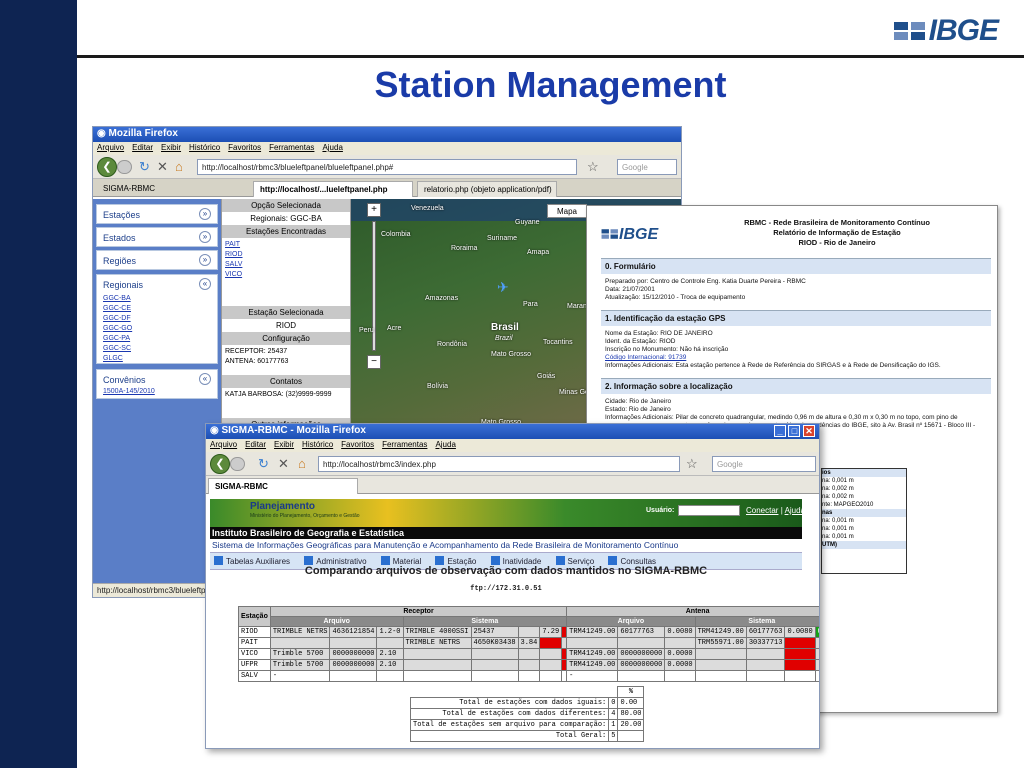  Describe the element at coordinates (796, 266) in the screenshot. I see `report-section-formulario: 0. Formulário` at that location.